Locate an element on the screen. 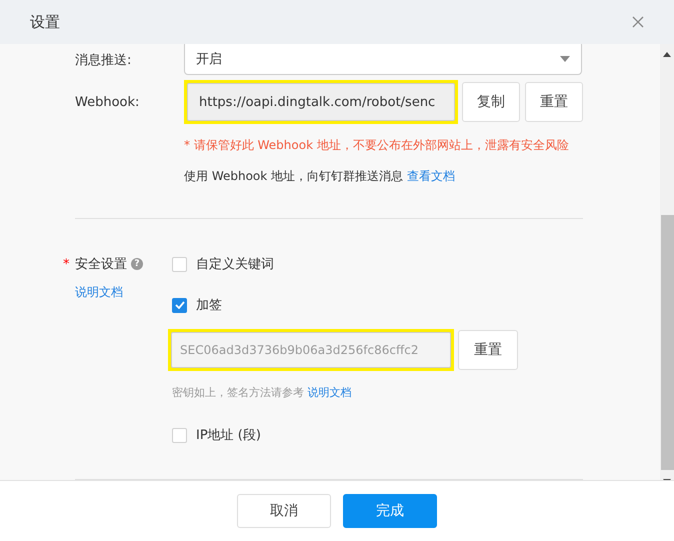 The image size is (674, 541). scroll-up-icon is located at coordinates (667, 54).